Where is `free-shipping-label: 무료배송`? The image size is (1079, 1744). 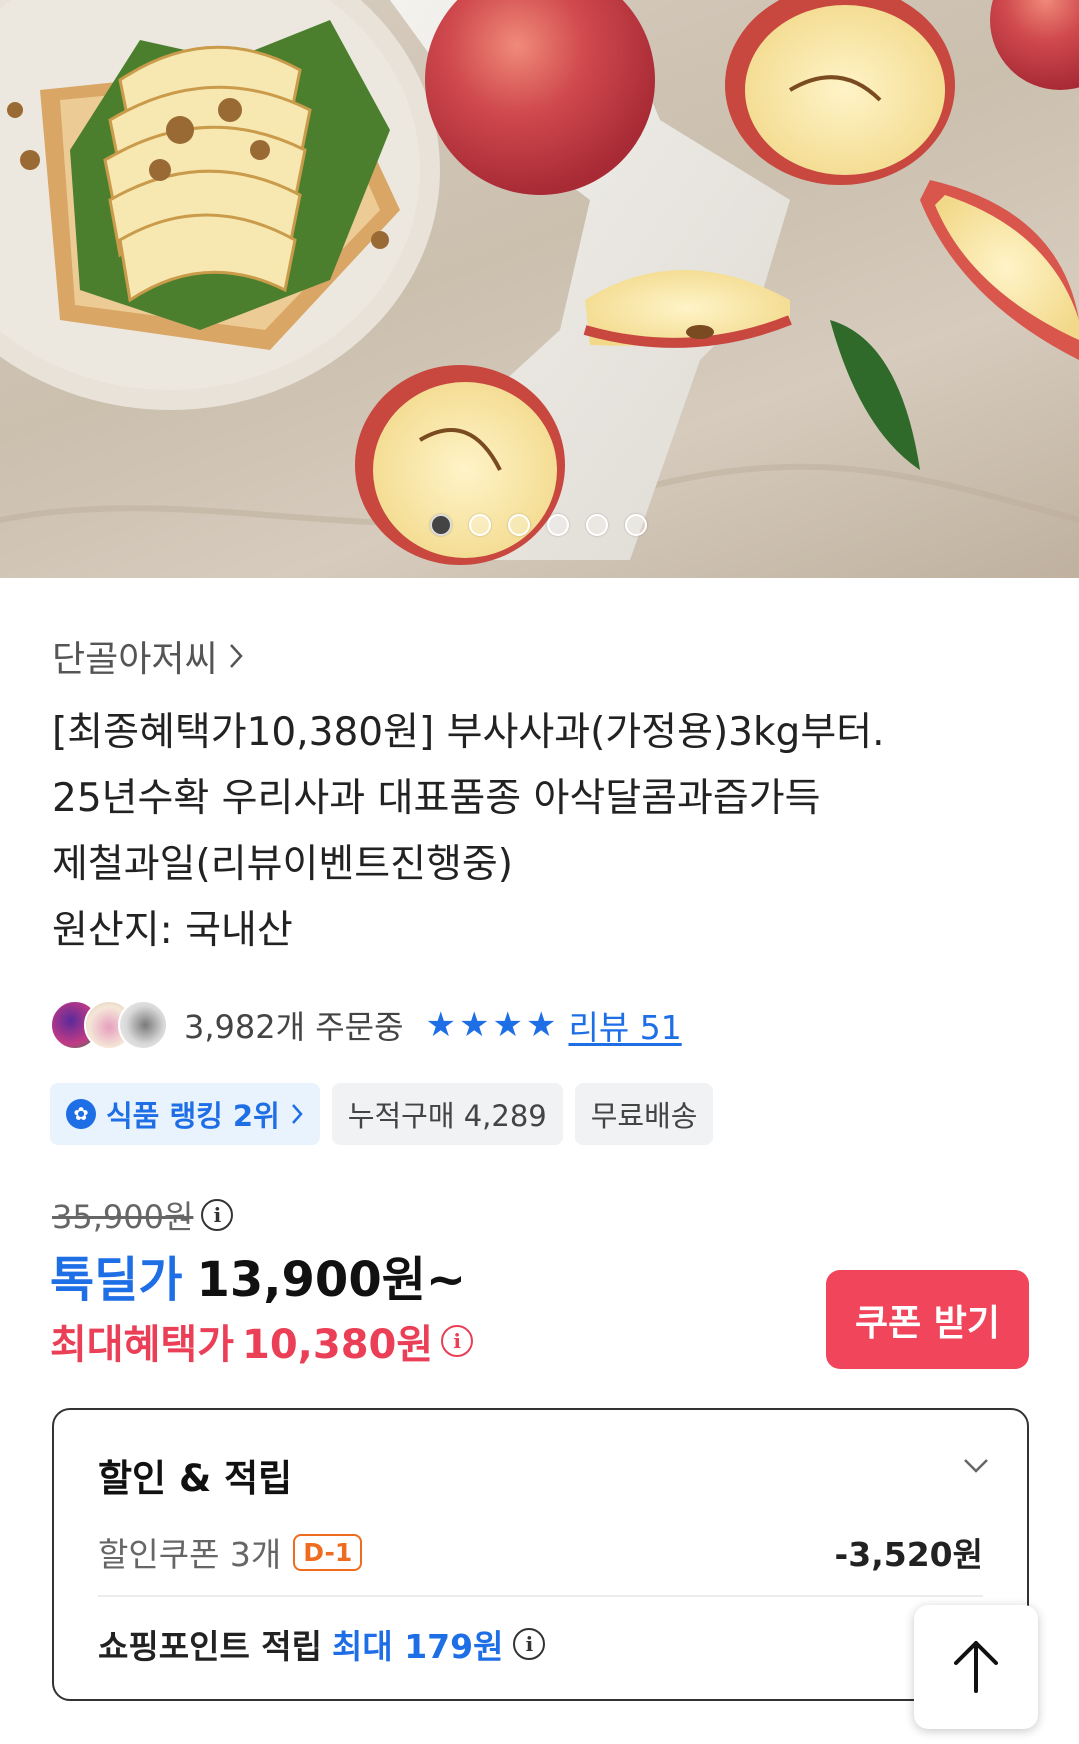 free-shipping-label: 무료배송 is located at coordinates (644, 1116).